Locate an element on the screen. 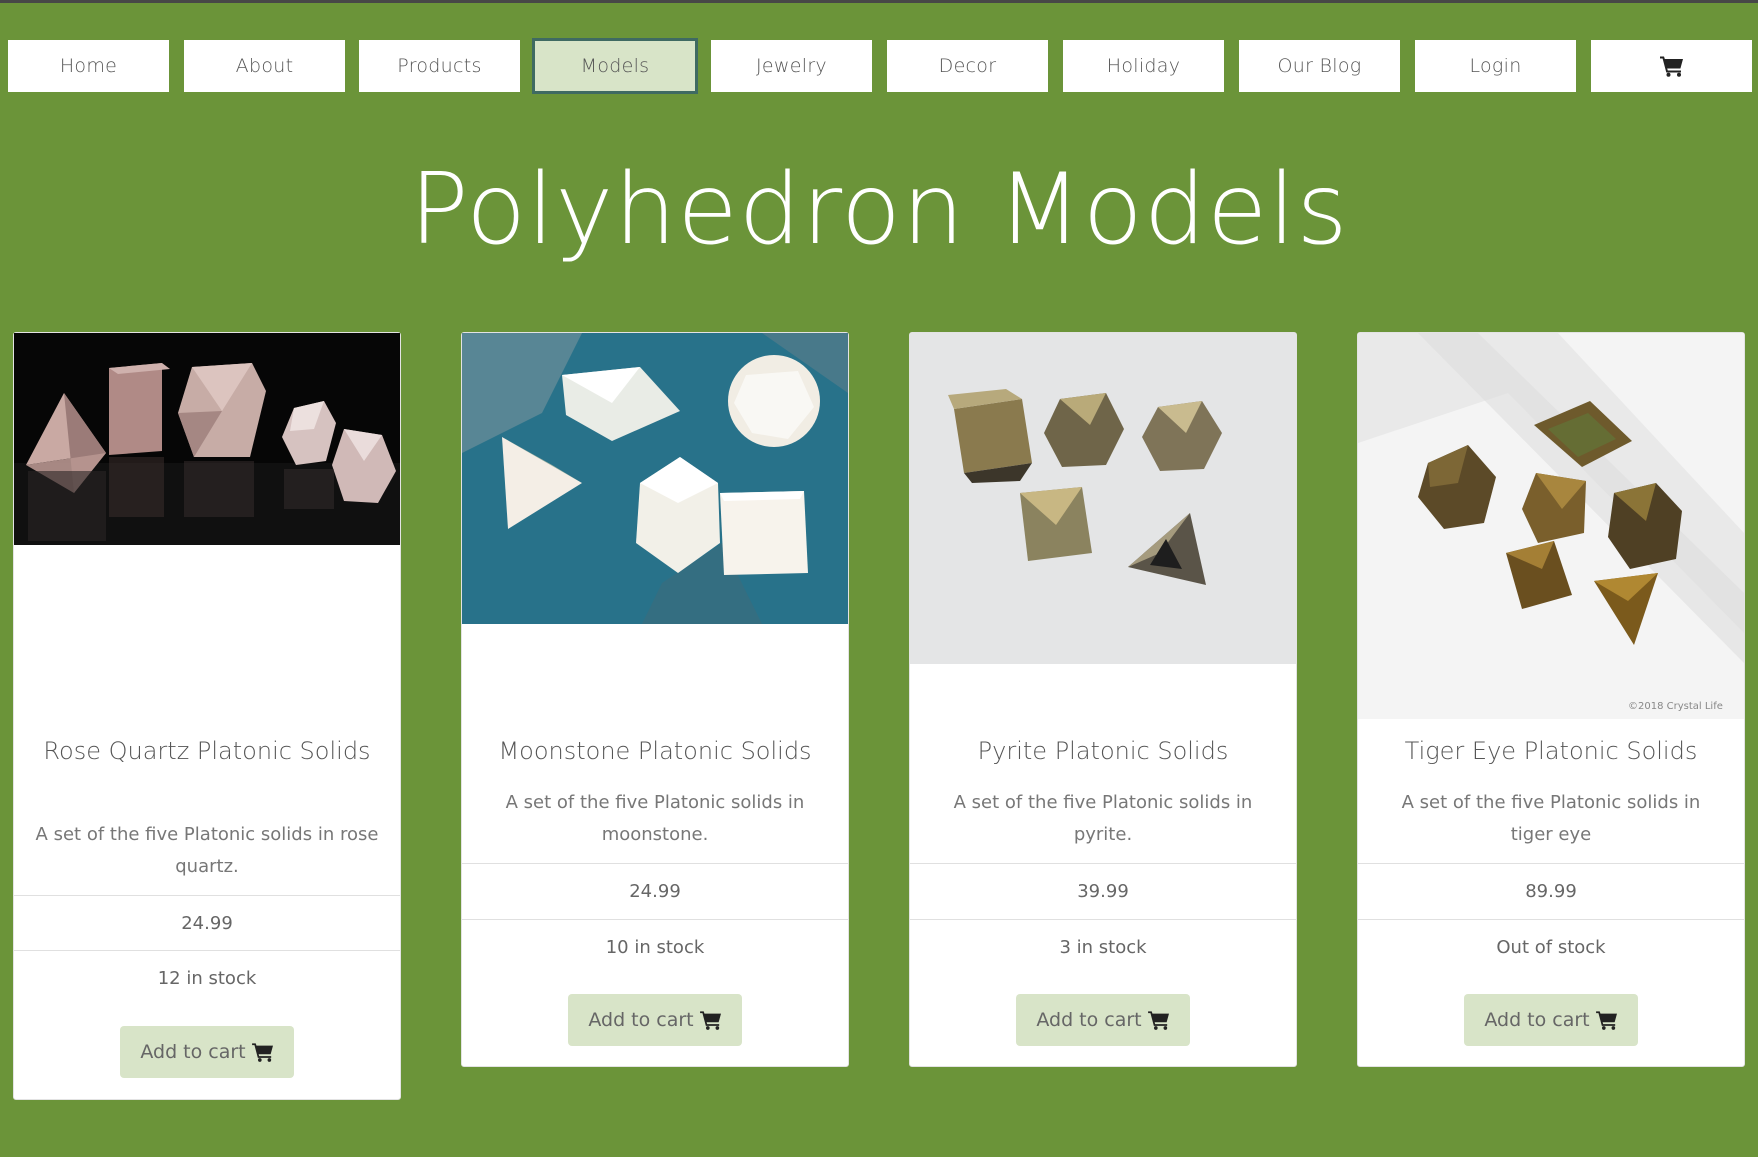 The height and width of the screenshot is (1157, 1758). nav-jewelry: Jewelry is located at coordinates (791, 66).